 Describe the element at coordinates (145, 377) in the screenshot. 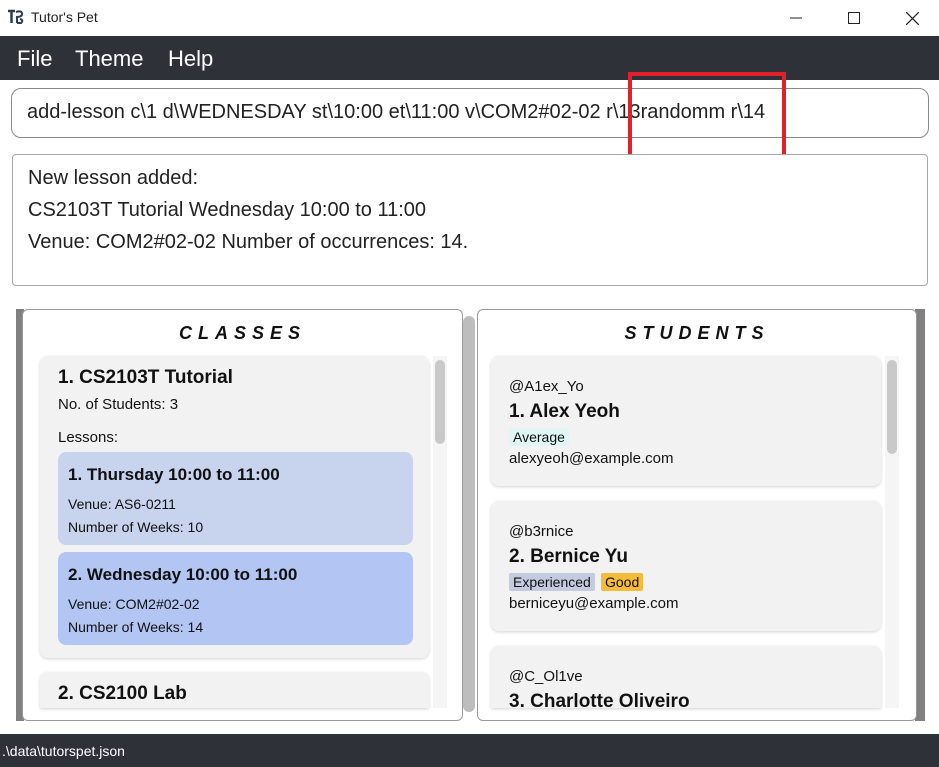

I see `class-title: 1. CS2103T Tutorial` at that location.